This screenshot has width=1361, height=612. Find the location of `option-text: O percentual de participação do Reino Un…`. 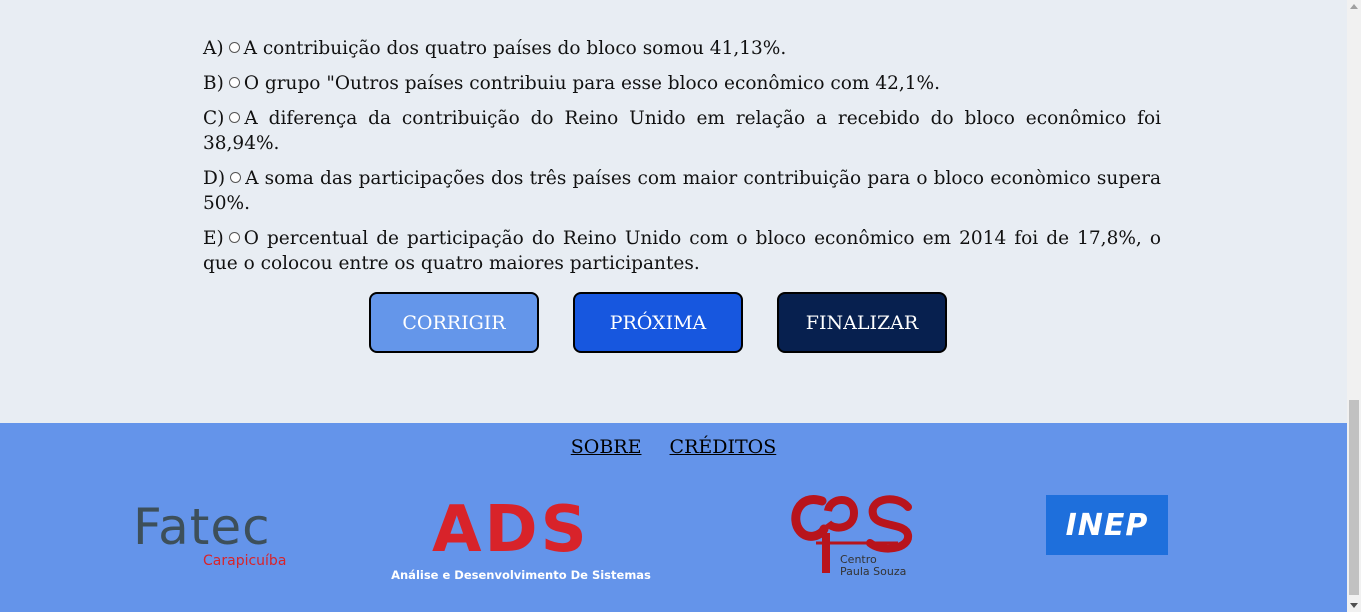

option-text: O percentual de participação do Reino Un… is located at coordinates (682, 251).